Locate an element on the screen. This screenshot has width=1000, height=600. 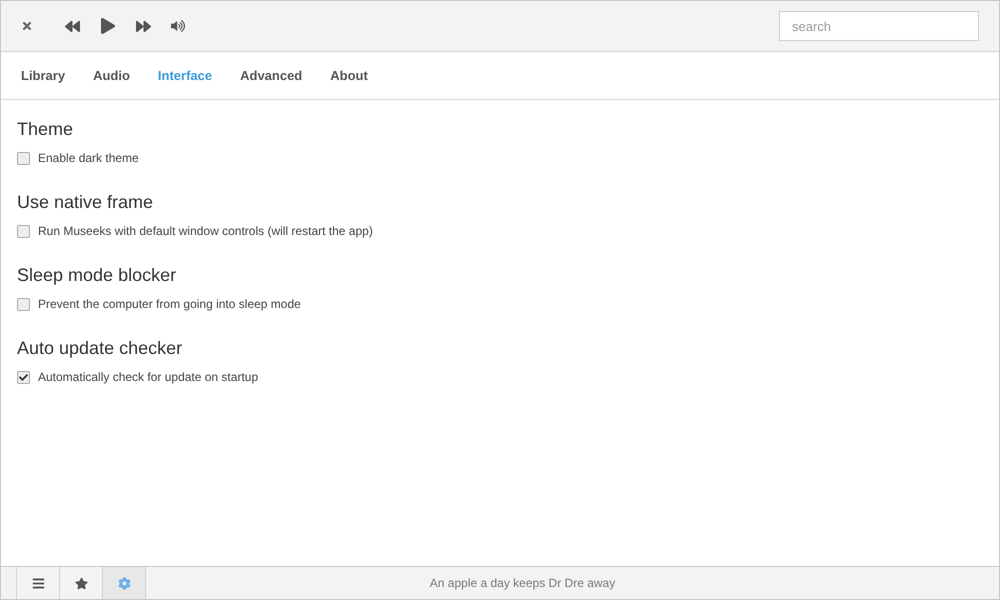
section-heading: Auto update checker is located at coordinates (100, 348).